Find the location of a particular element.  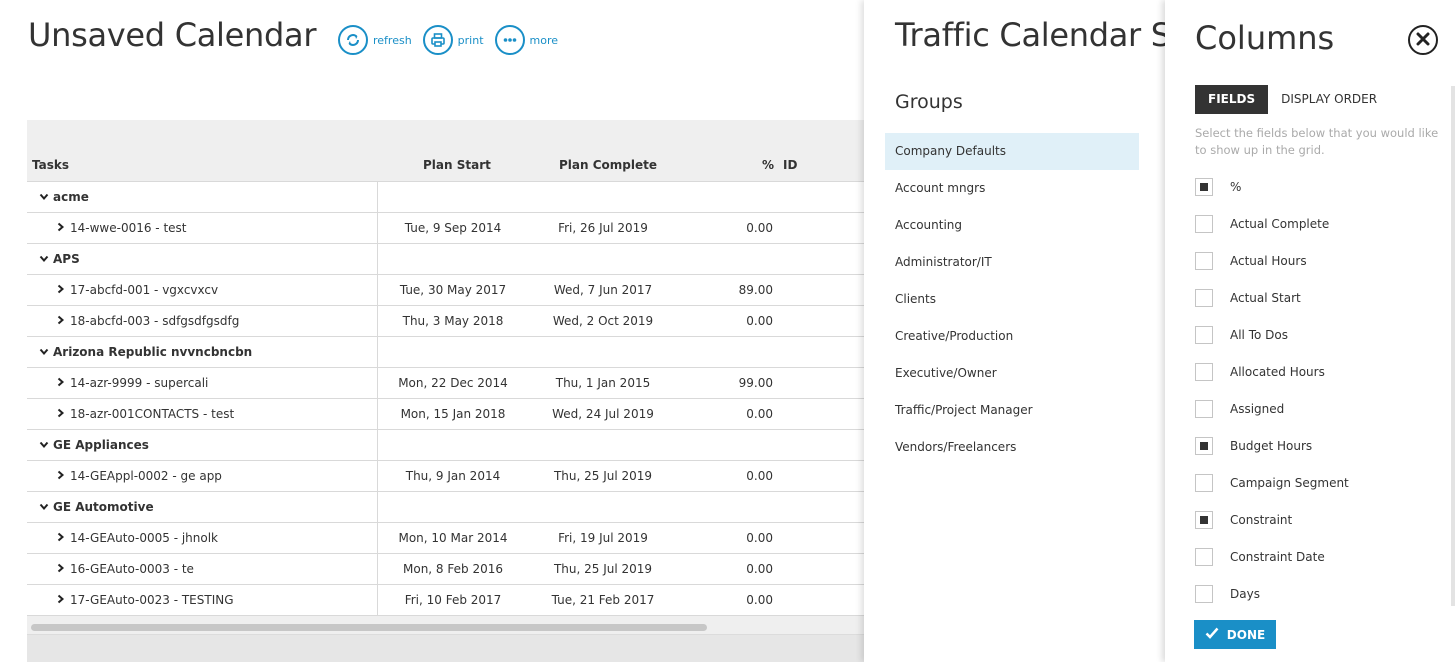

group-item: Traffic/Project Manager is located at coordinates (1012, 410).